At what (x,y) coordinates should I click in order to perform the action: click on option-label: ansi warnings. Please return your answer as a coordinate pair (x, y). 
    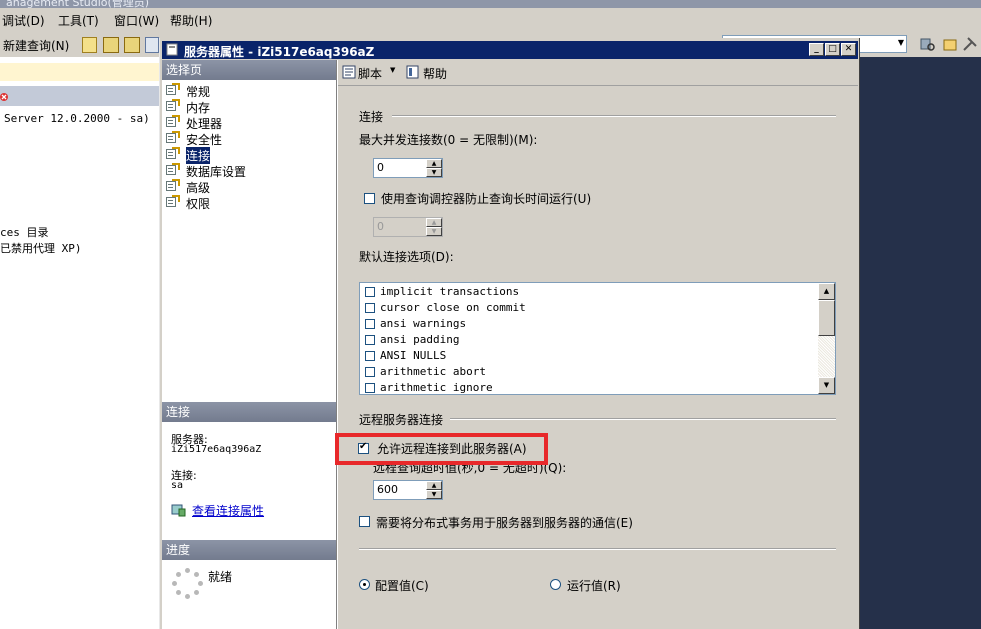
    Looking at the image, I should click on (423, 323).